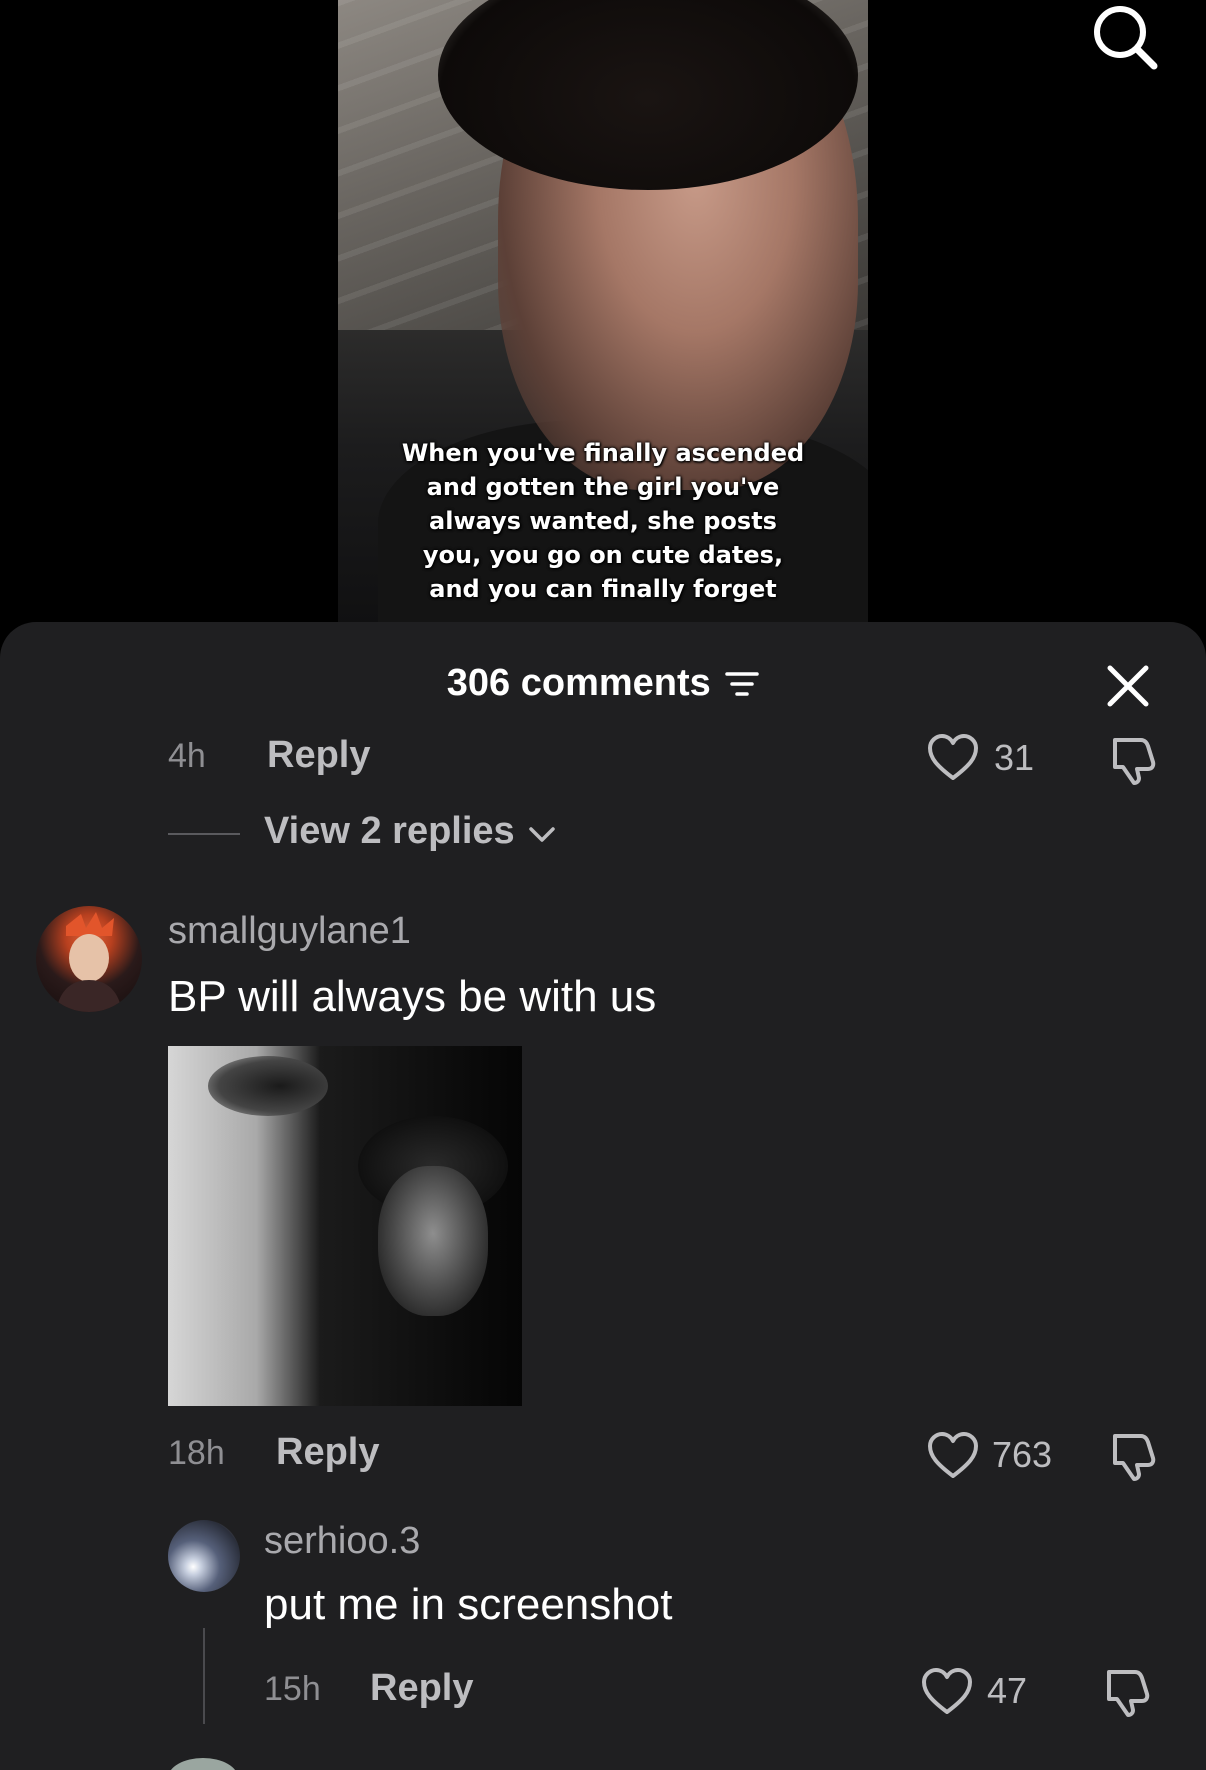 This screenshot has height=1770, width=1206. Describe the element at coordinates (187, 756) in the screenshot. I see `comment-time: 4h` at that location.